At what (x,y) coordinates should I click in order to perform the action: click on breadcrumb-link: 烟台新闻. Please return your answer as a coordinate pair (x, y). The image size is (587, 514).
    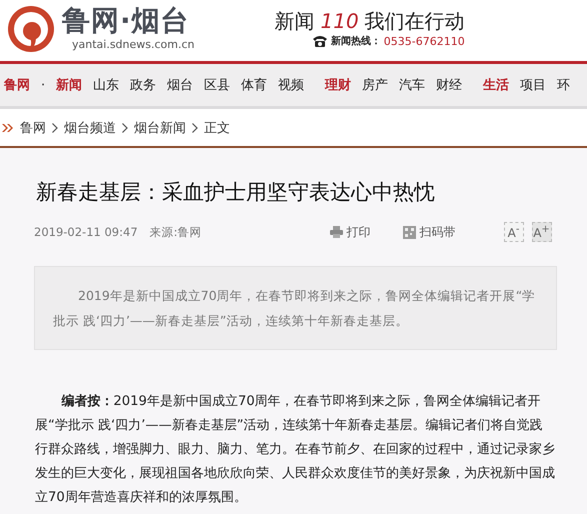
    Looking at the image, I should click on (160, 127).